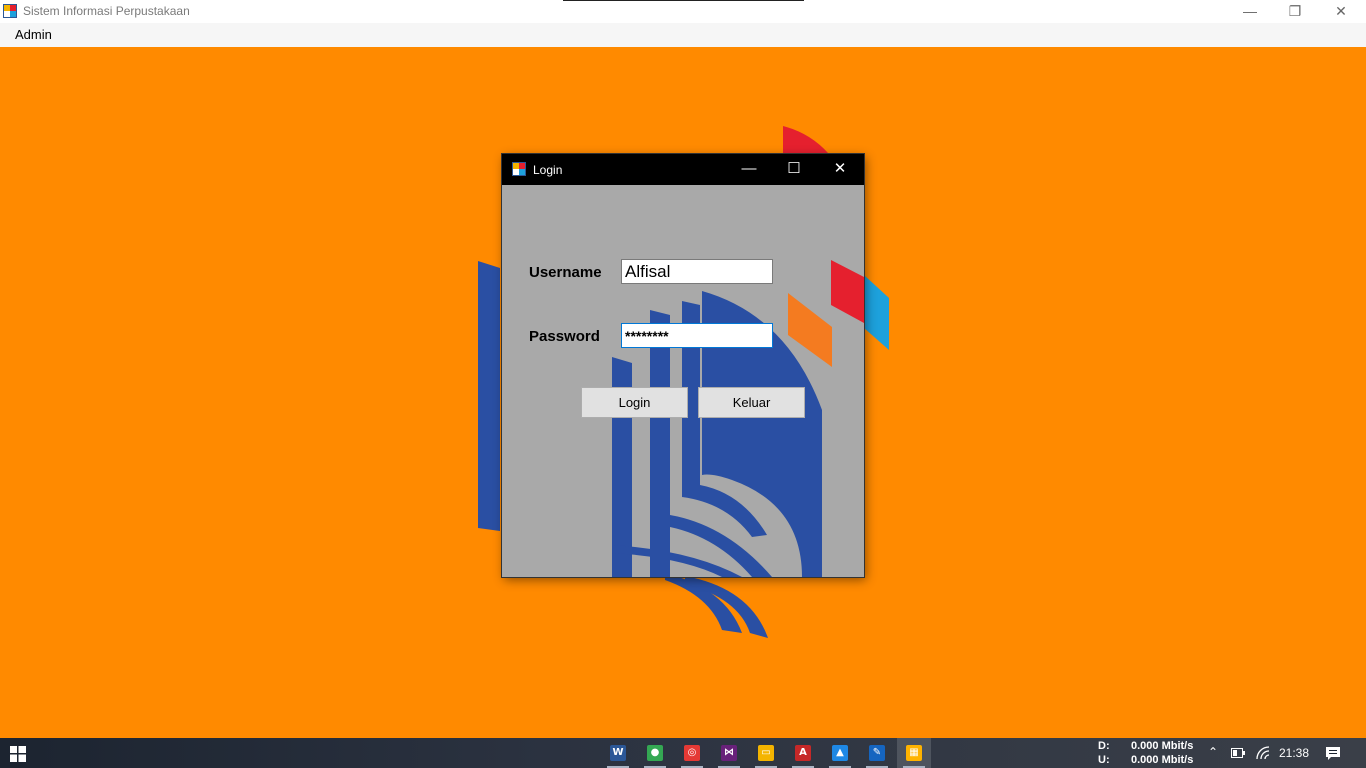  I want to click on dialog-close-button: ✕, so click(840, 169).